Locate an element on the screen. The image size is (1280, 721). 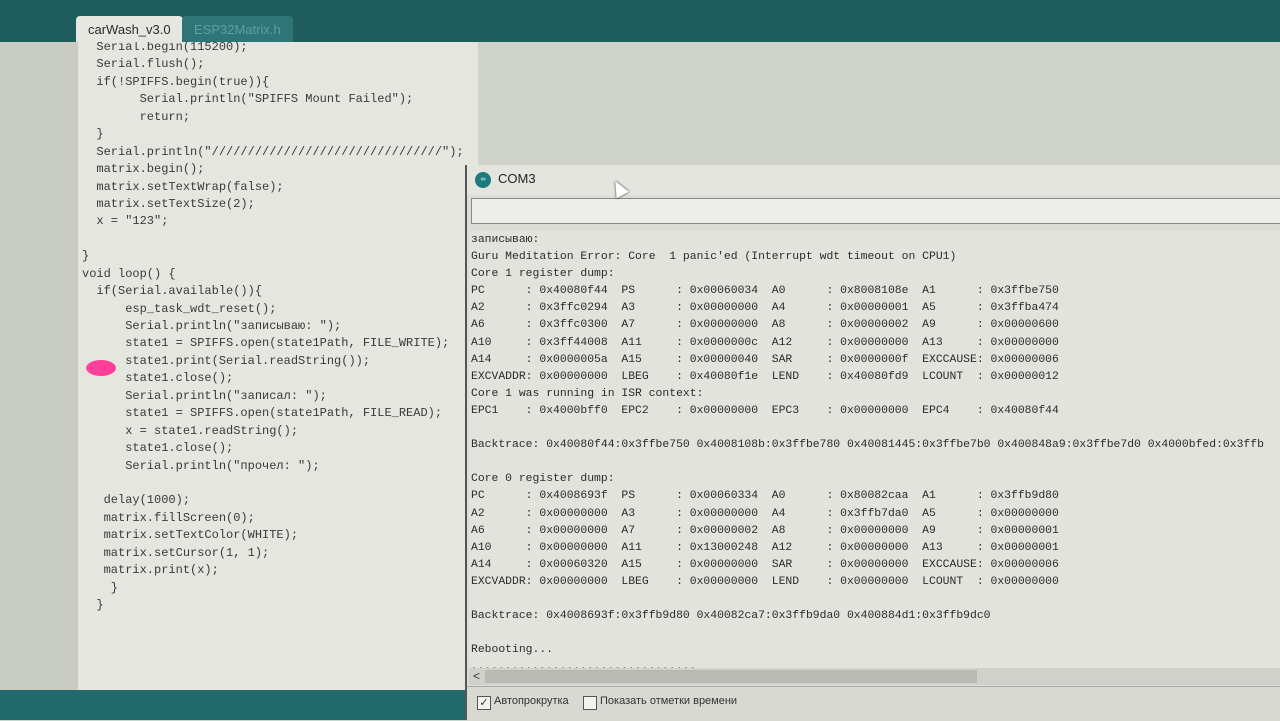
scroll-left-icon: < is located at coordinates (476, 676).